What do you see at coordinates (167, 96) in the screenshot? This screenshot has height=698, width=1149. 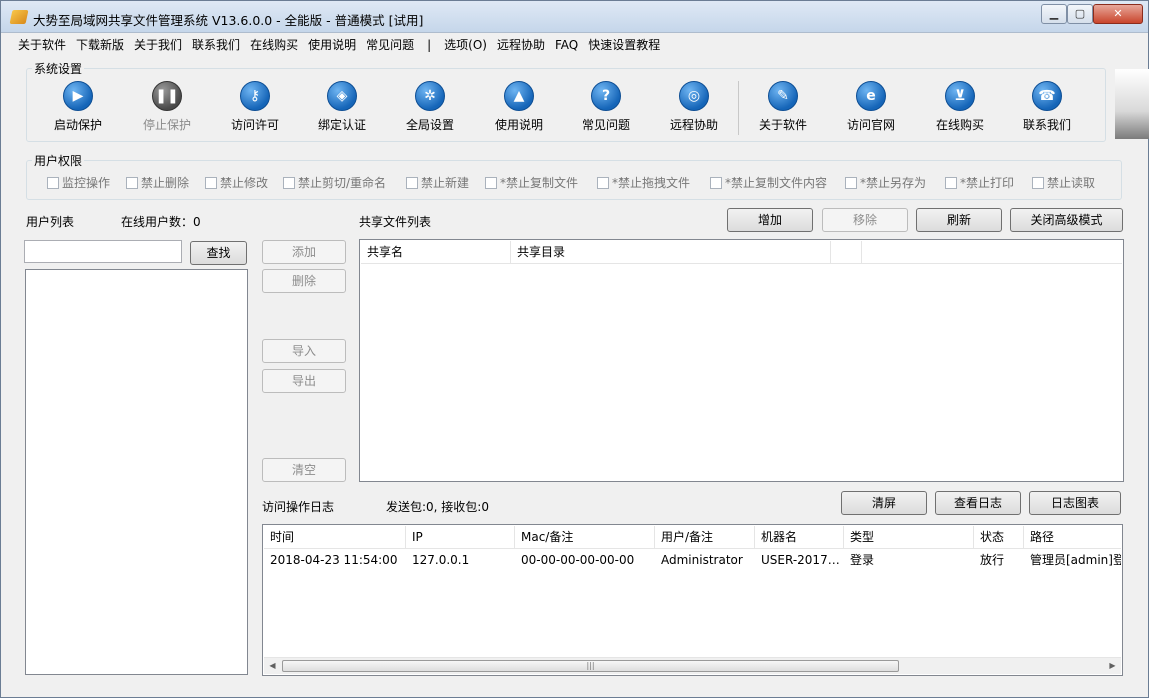 I see `pause-icon: ❚❚` at bounding box center [167, 96].